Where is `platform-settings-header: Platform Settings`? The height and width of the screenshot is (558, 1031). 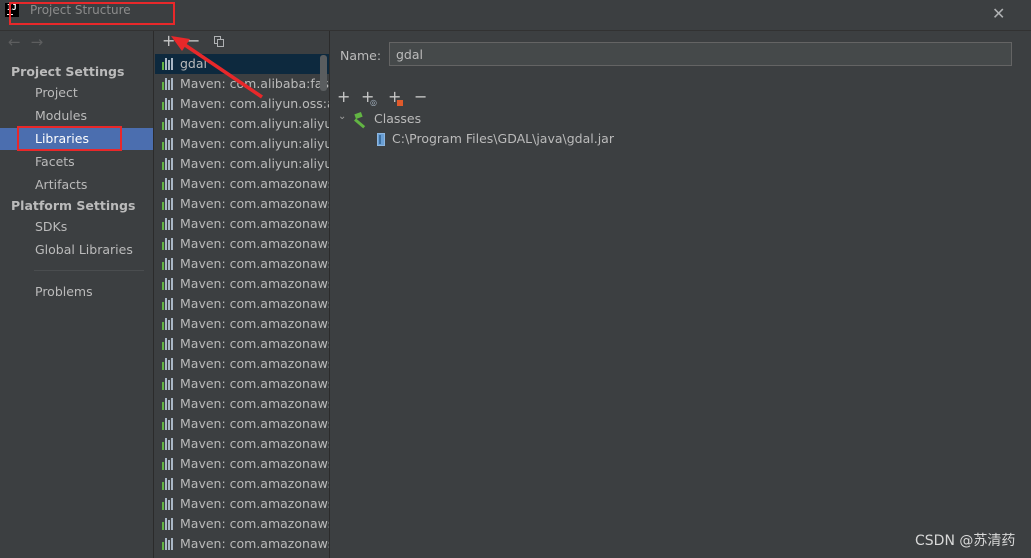
platform-settings-header: Platform Settings is located at coordinates (73, 205).